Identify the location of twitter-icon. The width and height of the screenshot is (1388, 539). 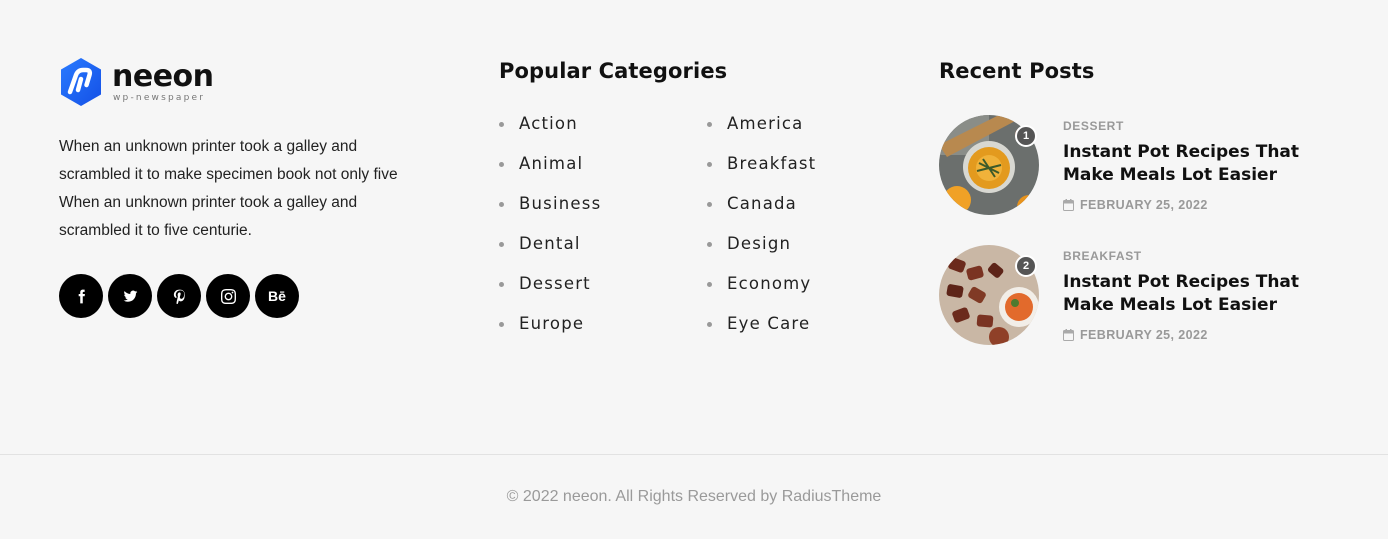
(130, 296).